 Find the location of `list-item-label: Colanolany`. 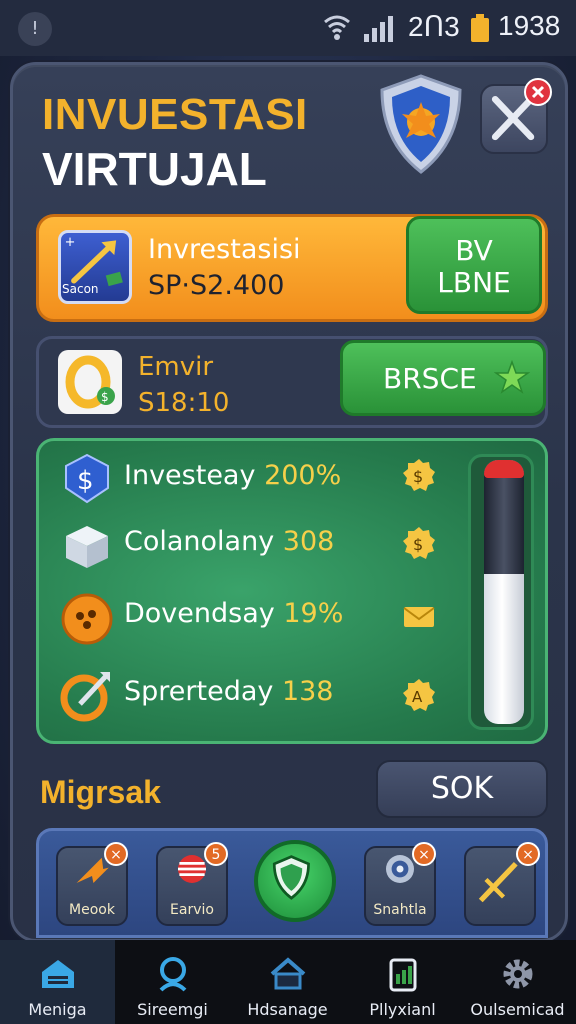

list-item-label: Colanolany is located at coordinates (199, 541).